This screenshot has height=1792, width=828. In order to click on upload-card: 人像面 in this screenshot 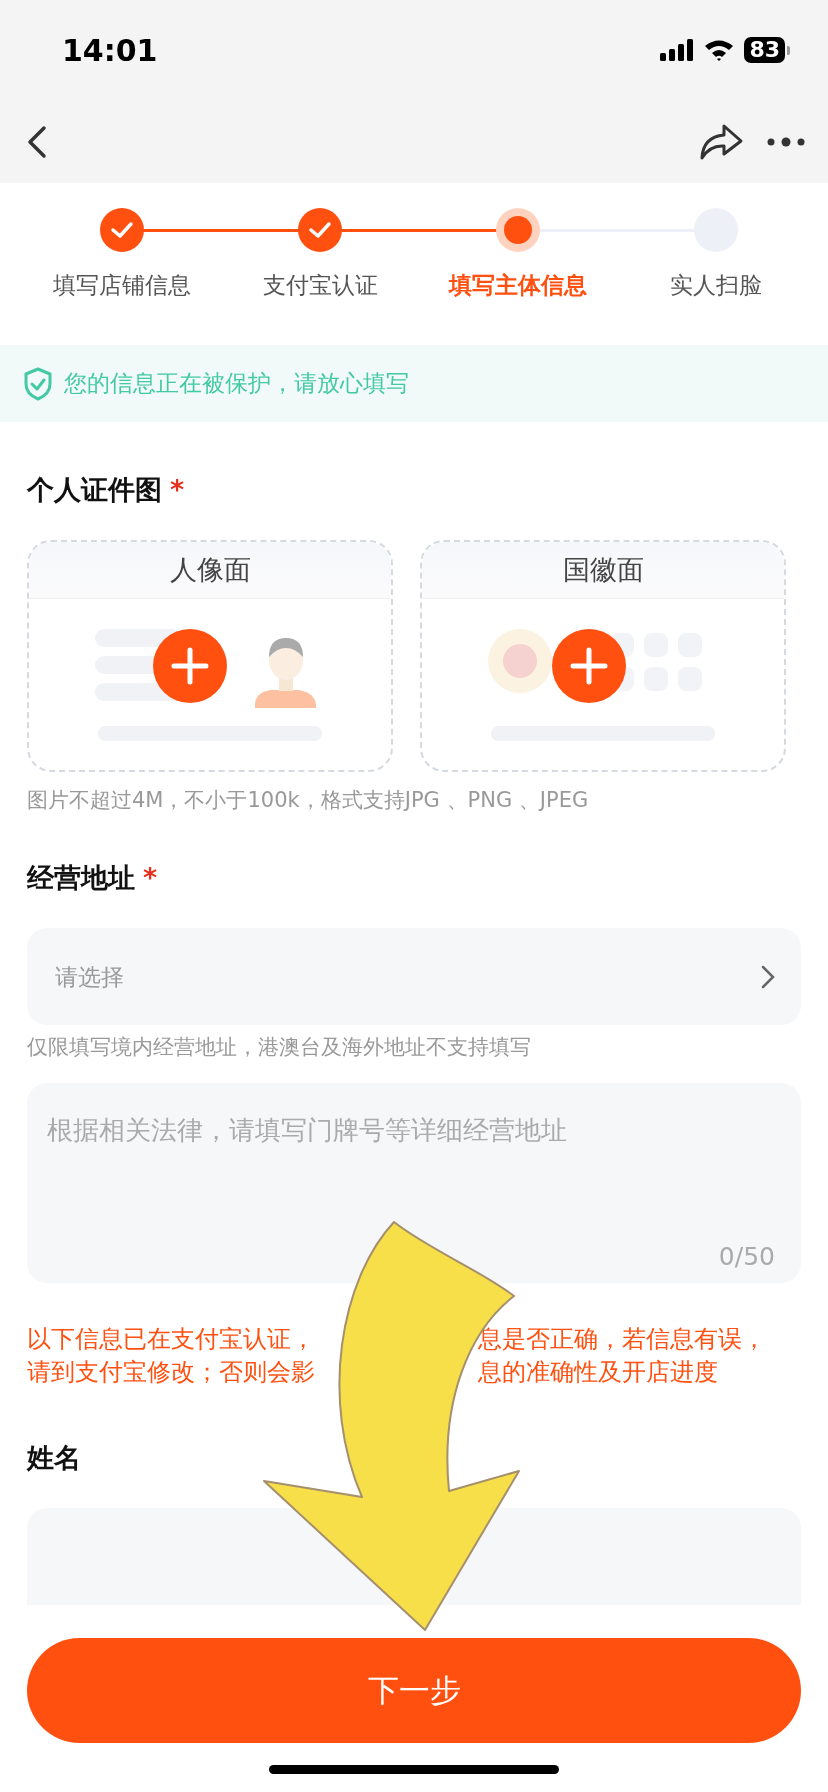, I will do `click(210, 656)`.